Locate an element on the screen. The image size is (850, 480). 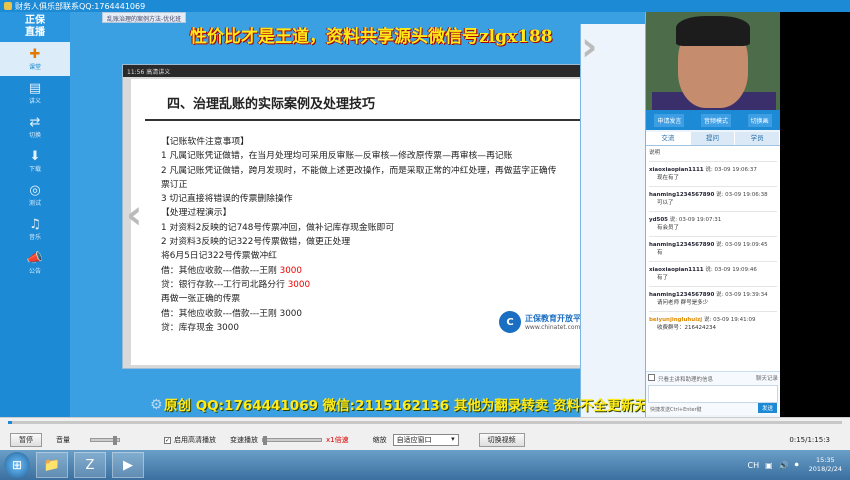
nav-item-music: ♫ 音乐 is located at coordinates (35, 229).